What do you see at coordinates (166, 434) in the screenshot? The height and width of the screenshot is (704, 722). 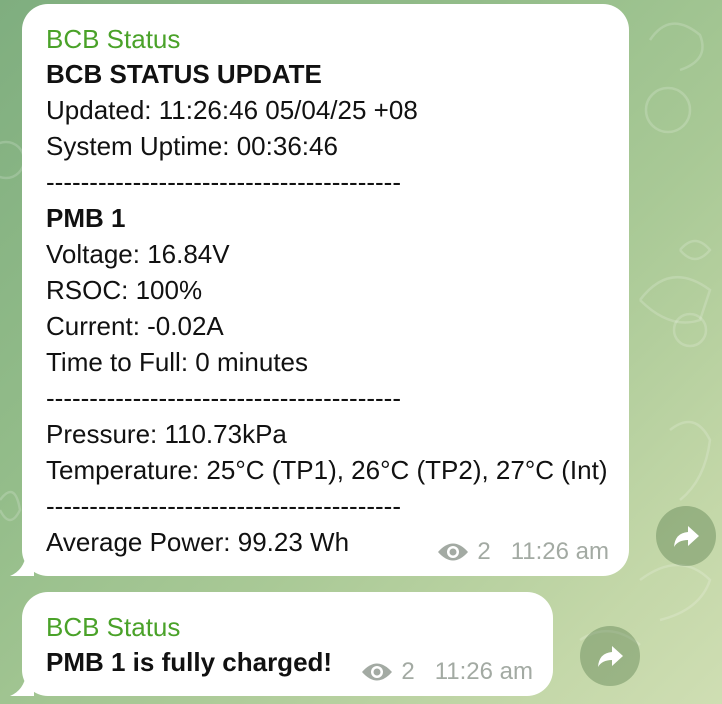 I see `message-line-pressure: Pressure: 110.73kPa` at bounding box center [166, 434].